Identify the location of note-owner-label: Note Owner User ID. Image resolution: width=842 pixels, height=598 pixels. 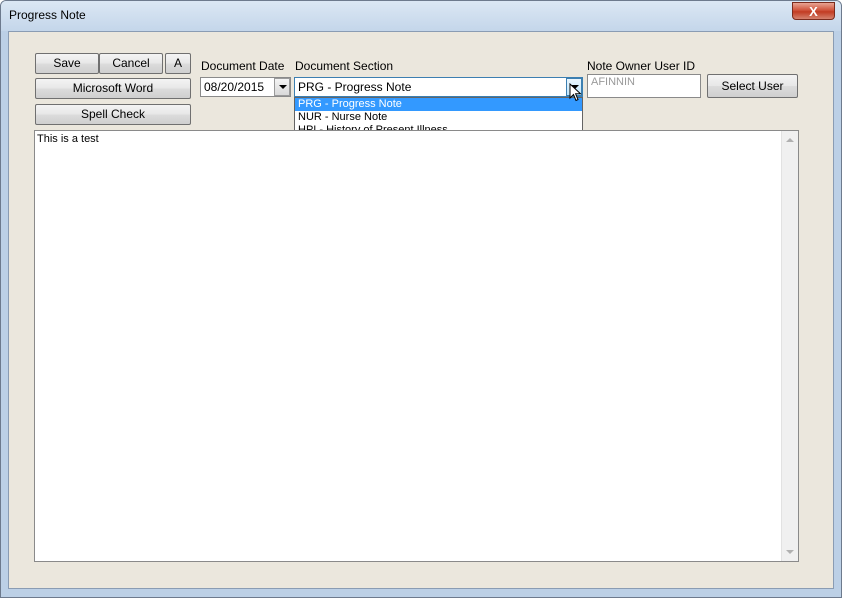
(641, 66).